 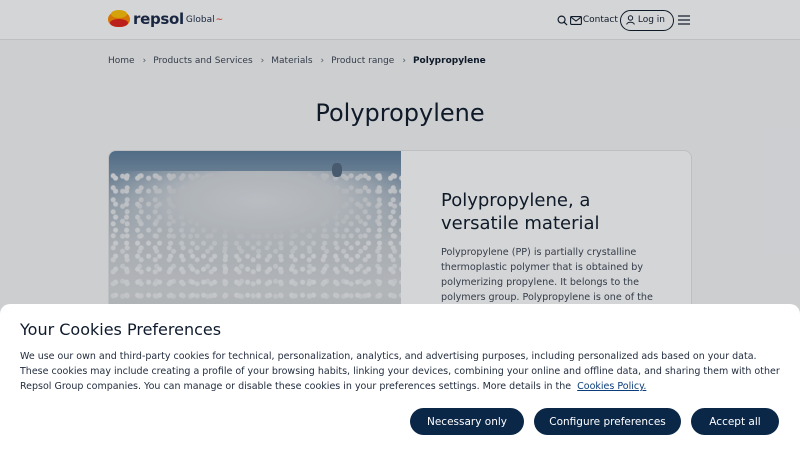 What do you see at coordinates (607, 421) in the screenshot?
I see `configure-preferences-button: Configure preferences` at bounding box center [607, 421].